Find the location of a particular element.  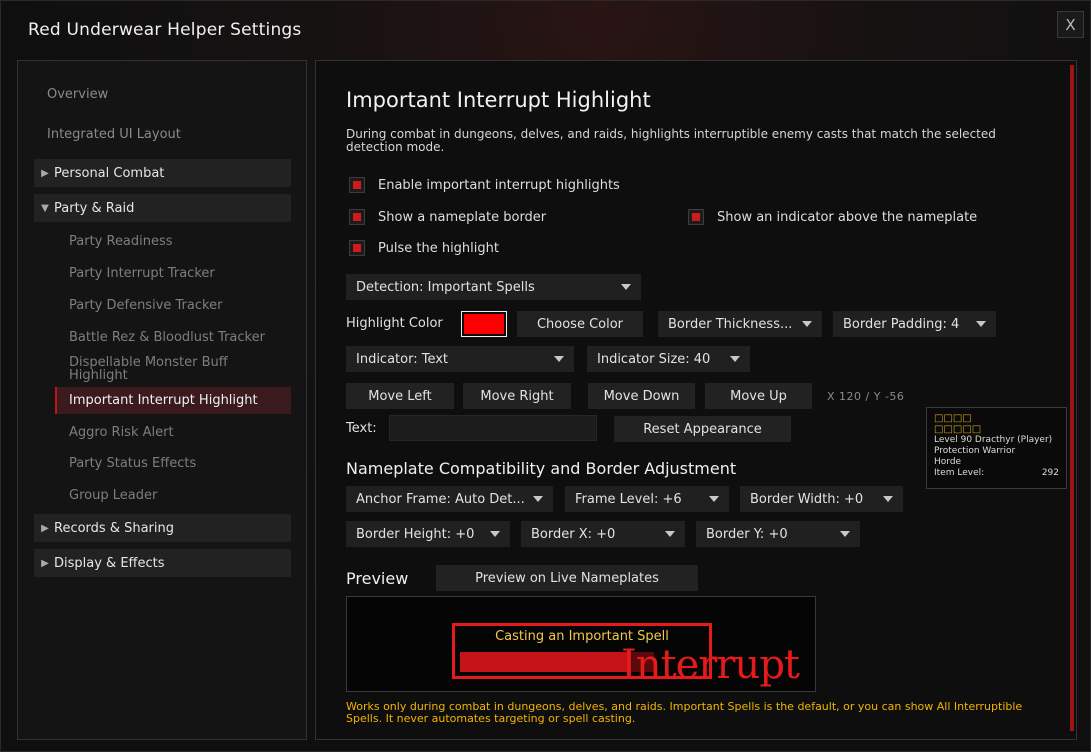

sidebar-category-display-effects: ▶ Display & Effects is located at coordinates (162, 563).